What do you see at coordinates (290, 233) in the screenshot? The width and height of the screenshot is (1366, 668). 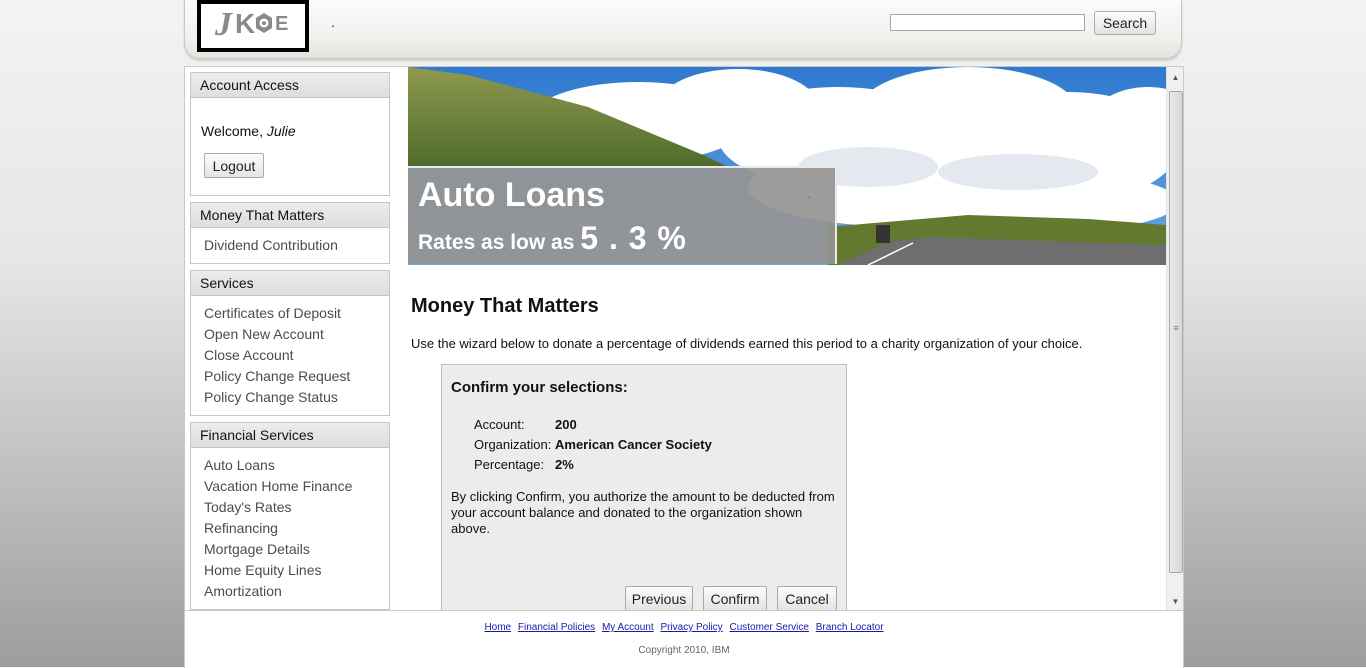 I see `money-that-matters-box: Money That Matters Dividend Contribution` at bounding box center [290, 233].